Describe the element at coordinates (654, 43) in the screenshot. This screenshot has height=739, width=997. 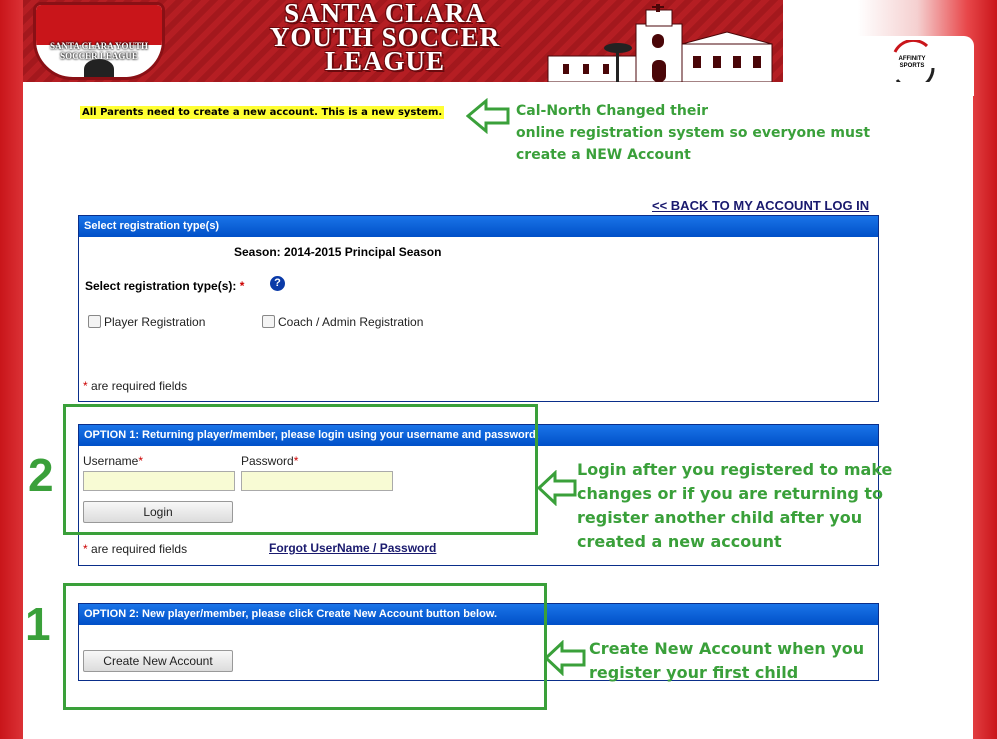
I see `mission-building-icon` at that location.